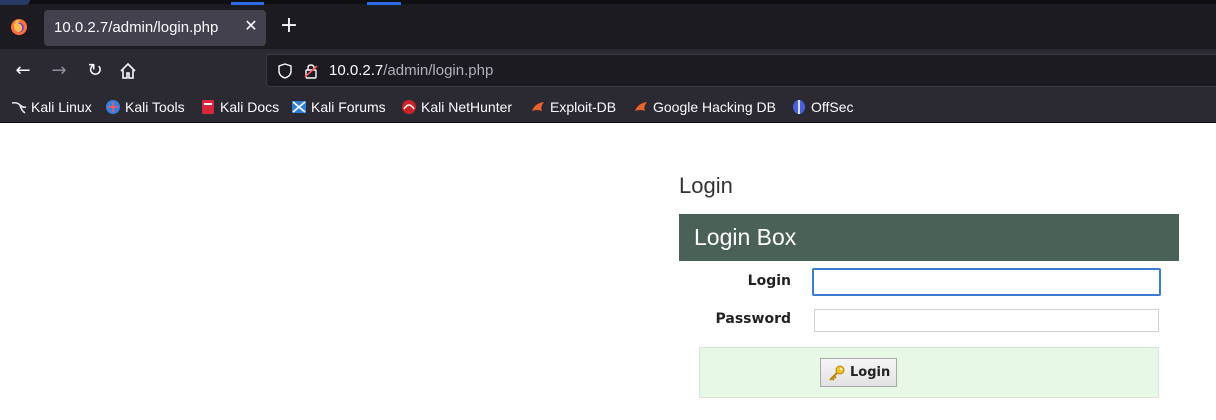 Image resolution: width=1216 pixels, height=420 pixels. I want to click on tab-strip: 10.0.2.7/admin/login.php ✕ +, so click(608, 24).